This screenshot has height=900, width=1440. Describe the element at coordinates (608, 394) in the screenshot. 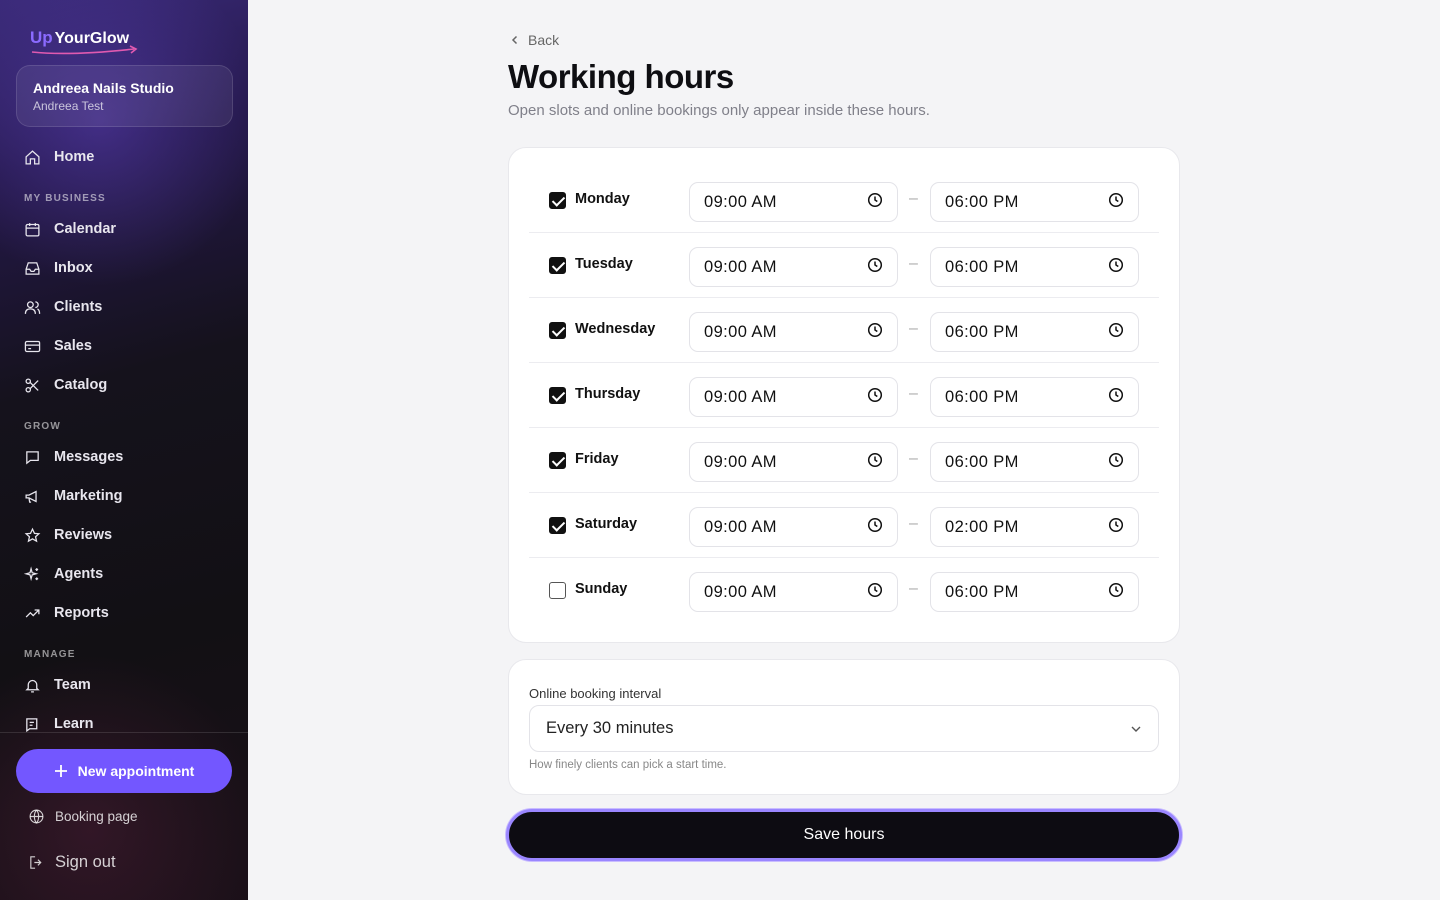

I see `day-label: Thursday` at that location.